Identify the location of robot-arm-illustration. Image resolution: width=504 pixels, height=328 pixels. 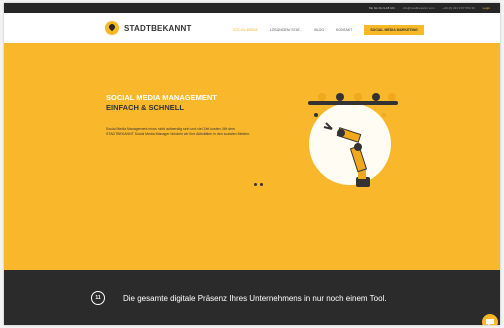
(353, 143).